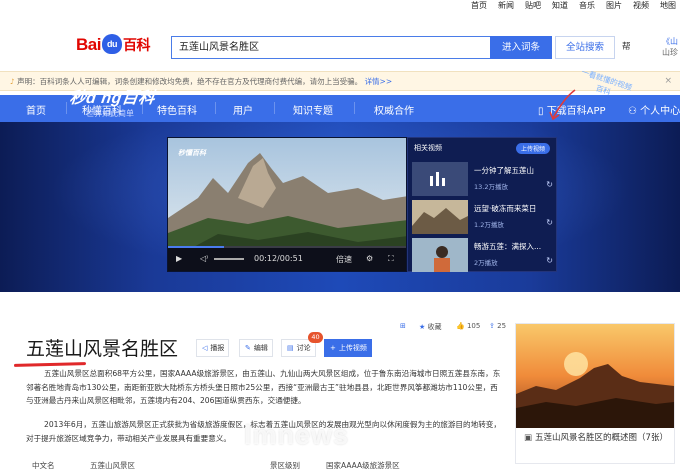 This screenshot has width=680, height=471. Describe the element at coordinates (363, 465) in the screenshot. I see `info-value-level: 国家AAAA级旅游景区` at that location.